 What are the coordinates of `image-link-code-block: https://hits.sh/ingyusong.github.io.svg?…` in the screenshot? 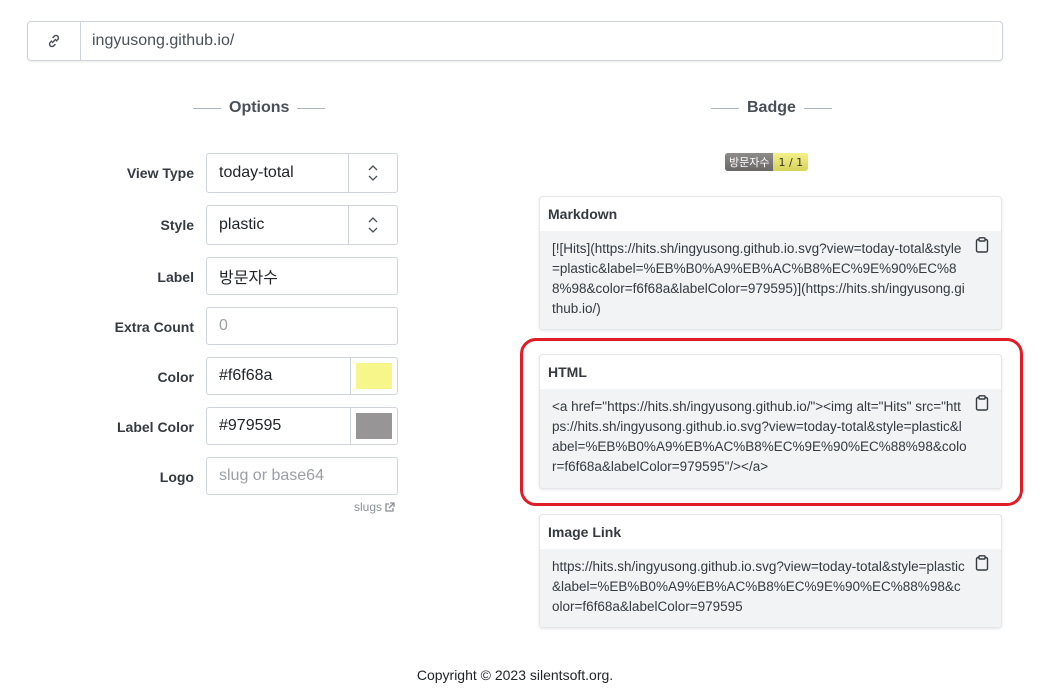 It's located at (770, 588).